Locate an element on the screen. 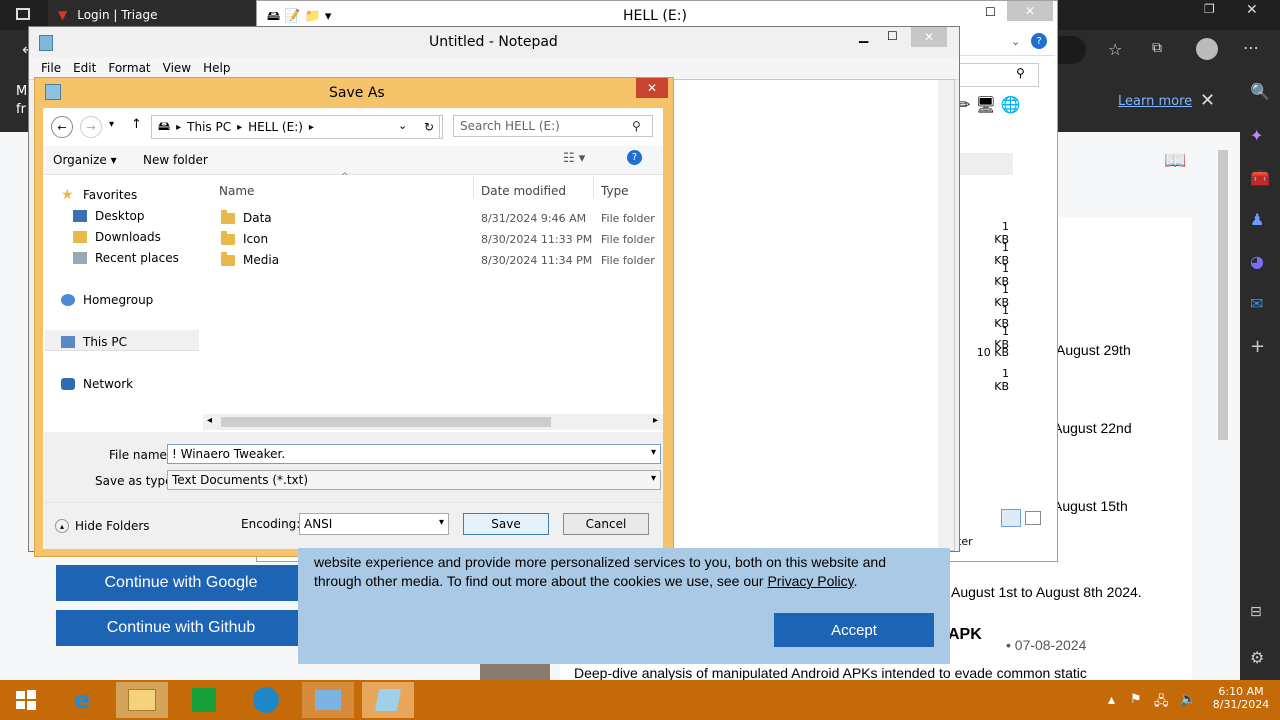 The height and width of the screenshot is (720, 1280). table-row: Data 8/31/2024 9:46 AM File folder is located at coordinates (441, 217).